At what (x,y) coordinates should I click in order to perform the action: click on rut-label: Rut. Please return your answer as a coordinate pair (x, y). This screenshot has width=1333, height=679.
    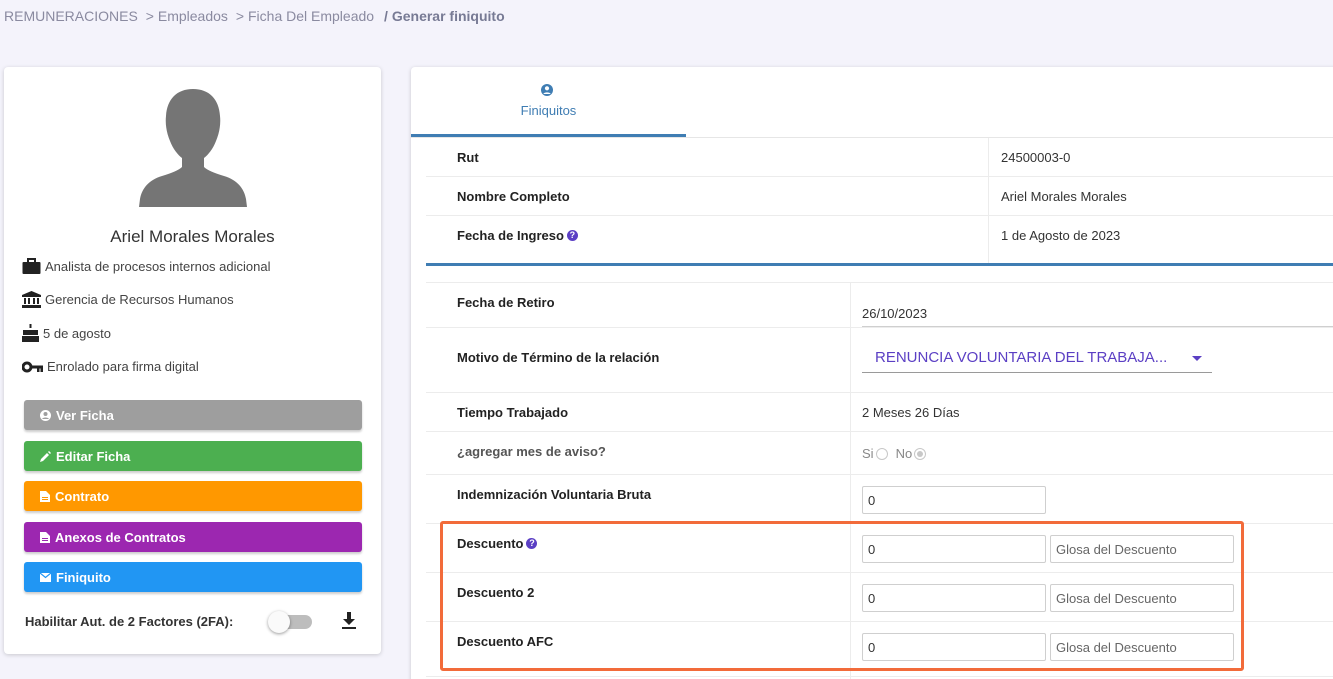
    Looking at the image, I should click on (468, 157).